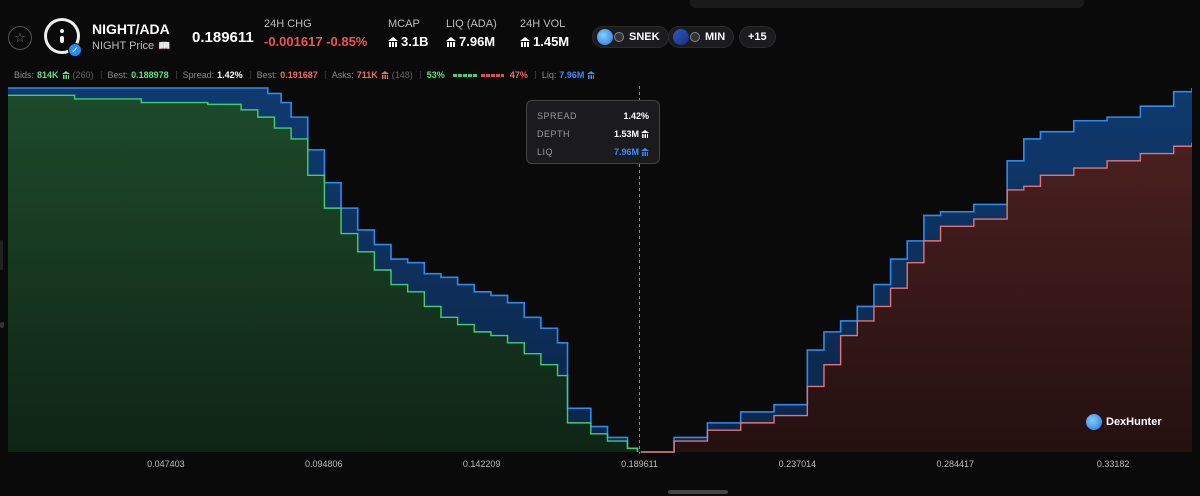  Describe the element at coordinates (1134, 422) in the screenshot. I see `brand-label: DexHunter` at that location.